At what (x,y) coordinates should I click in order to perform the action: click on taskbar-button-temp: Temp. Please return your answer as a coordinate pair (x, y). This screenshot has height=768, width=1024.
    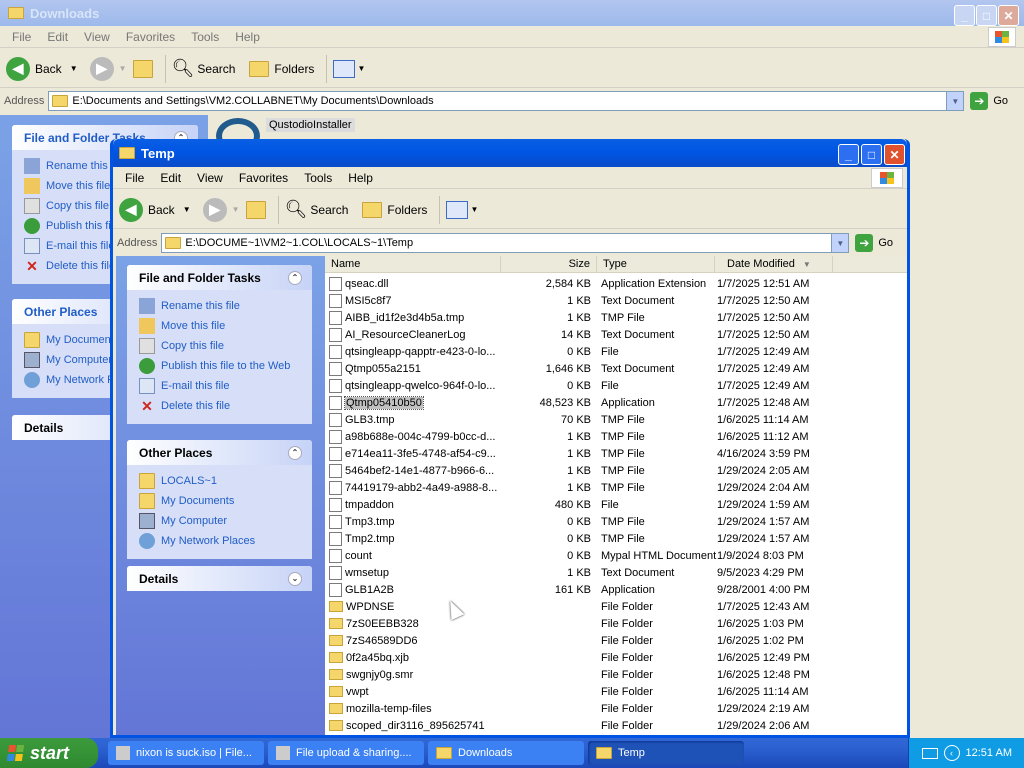
    Looking at the image, I should click on (666, 753).